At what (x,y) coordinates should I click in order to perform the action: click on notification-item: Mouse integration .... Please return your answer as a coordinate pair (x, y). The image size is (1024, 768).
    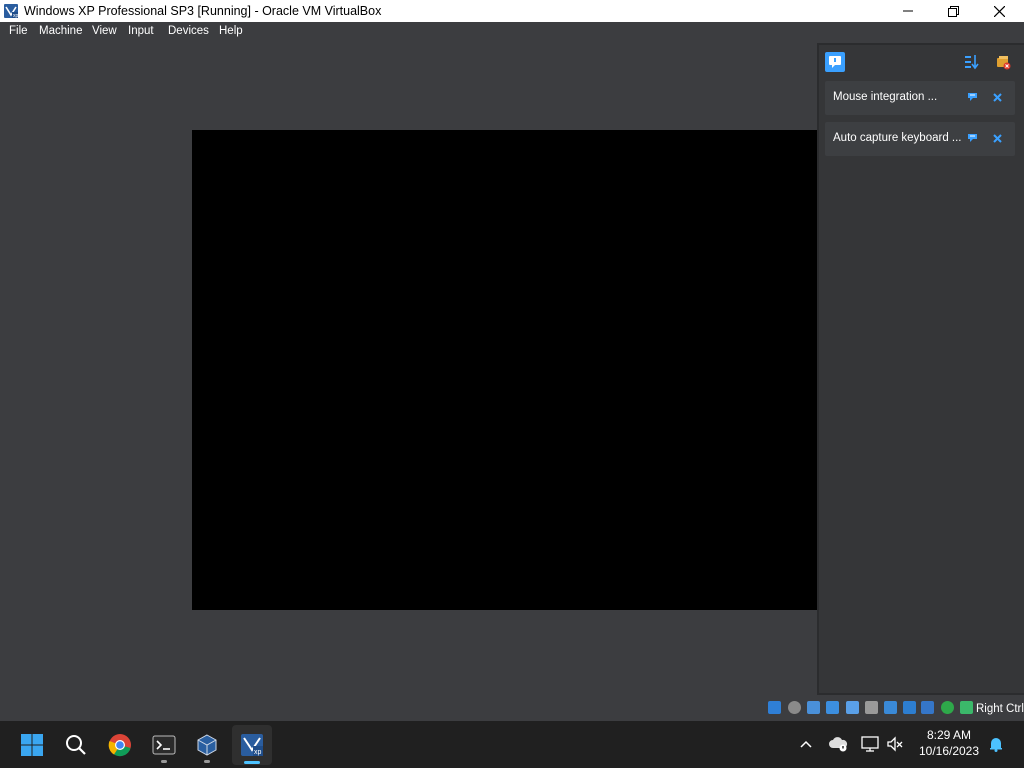
    Looking at the image, I should click on (920, 98).